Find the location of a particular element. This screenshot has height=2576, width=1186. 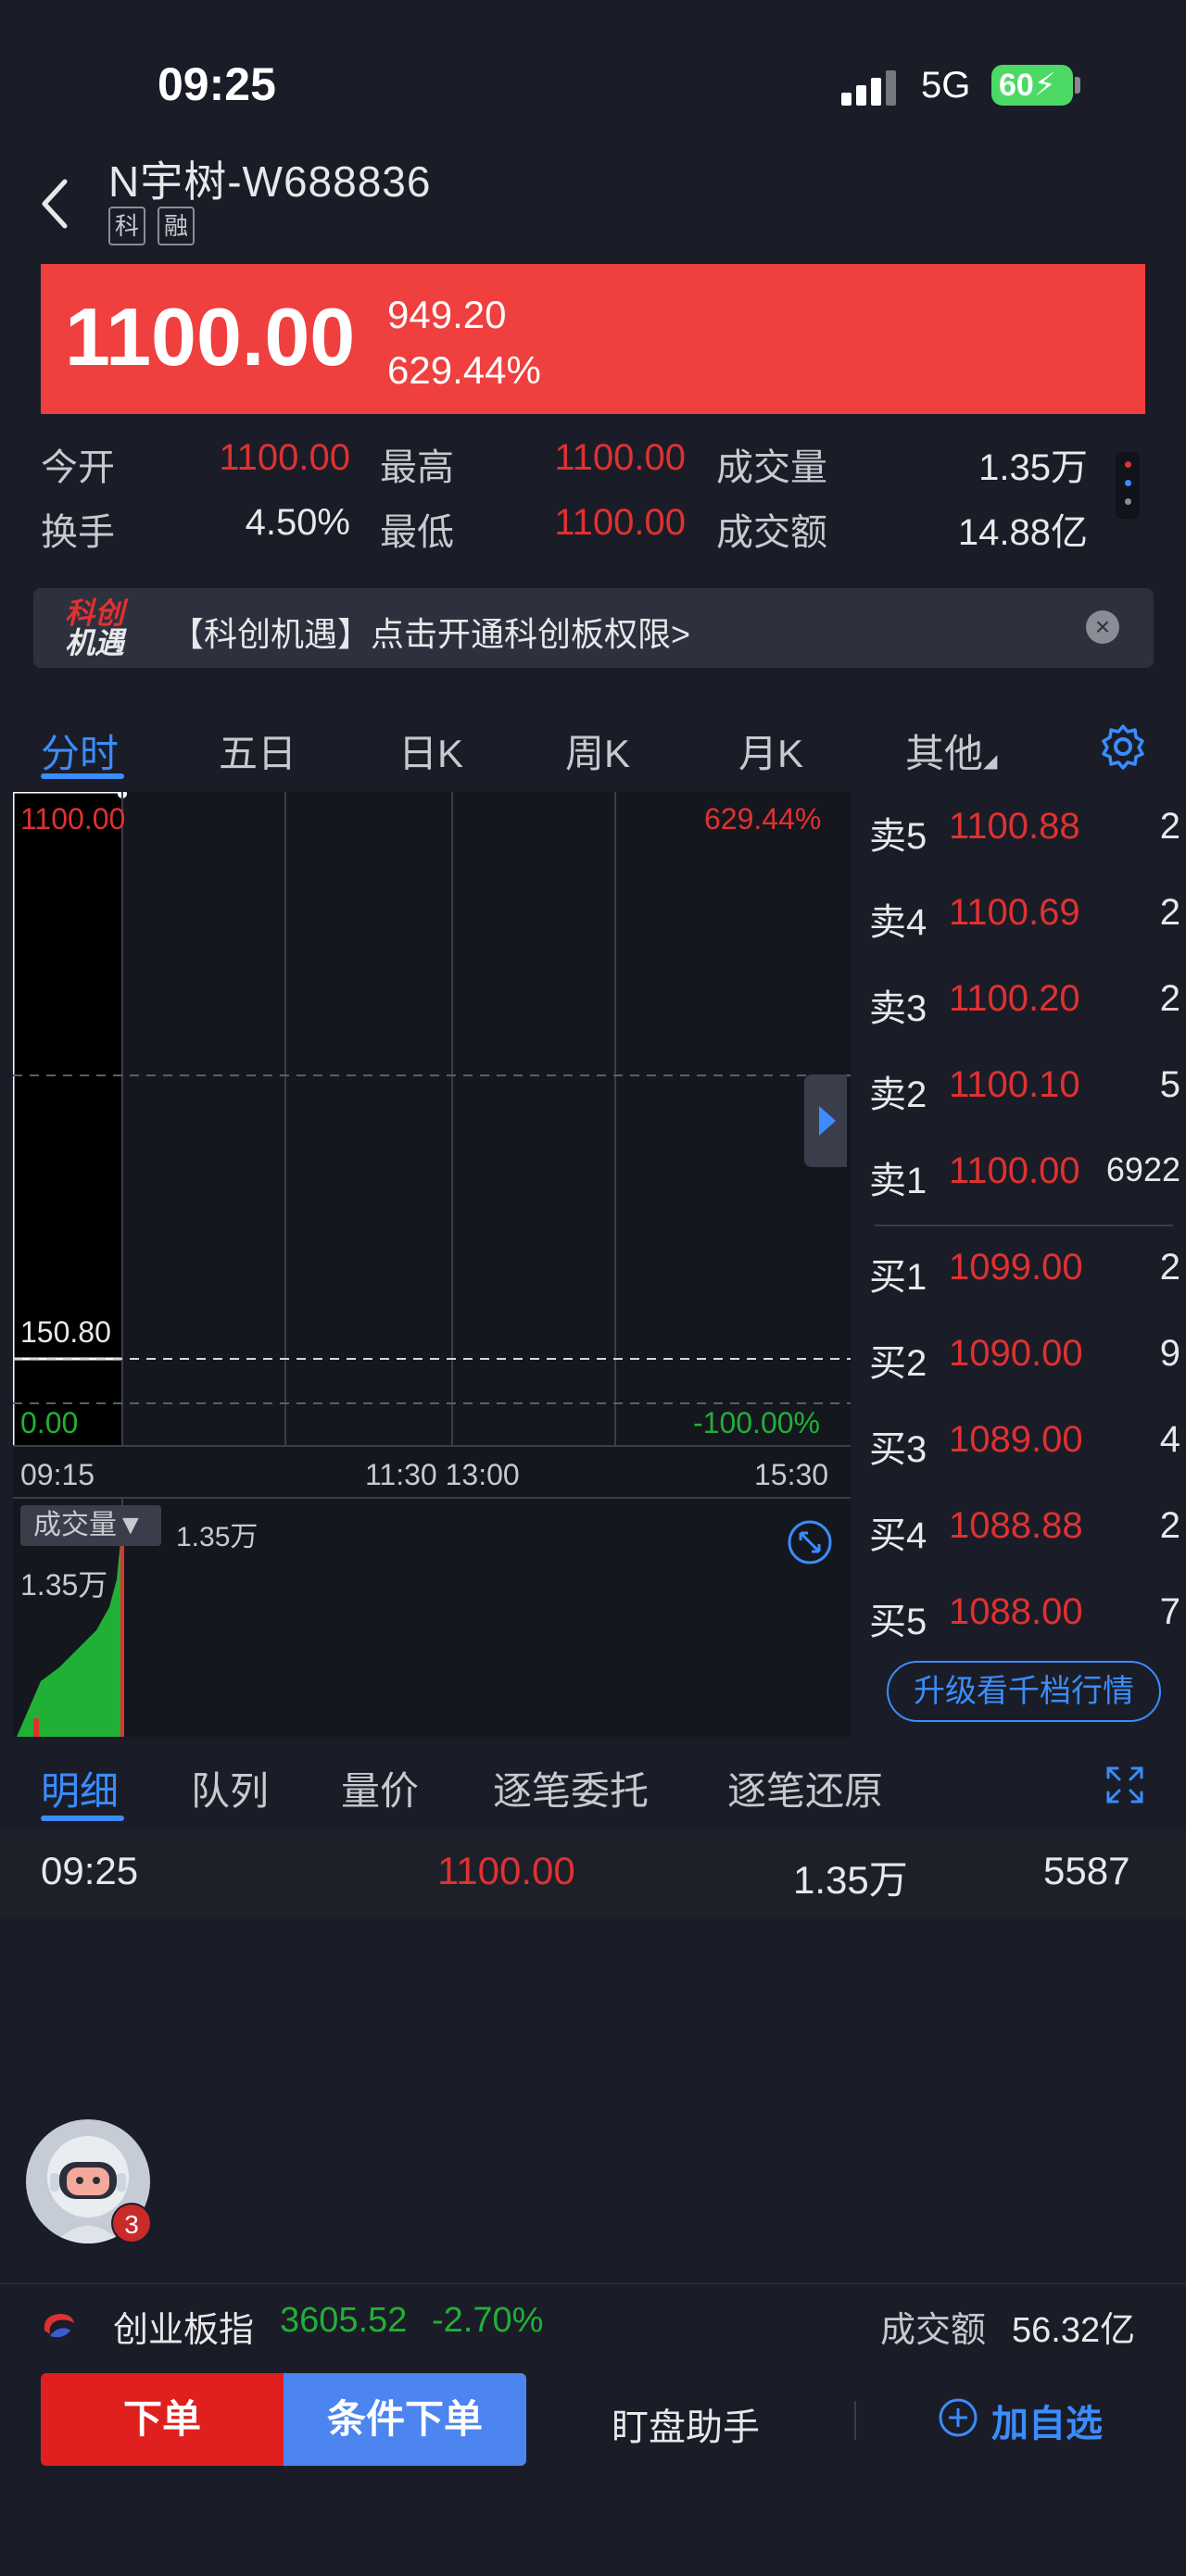

stat-volume-value: 1.35万 is located at coordinates (1033, 467).